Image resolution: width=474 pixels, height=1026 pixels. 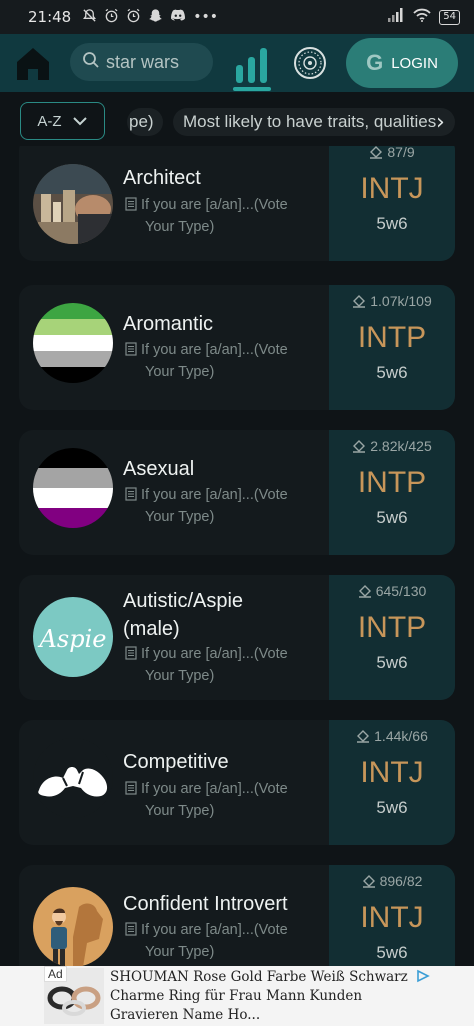 What do you see at coordinates (423, 977) in the screenshot?
I see `ad-info-icon` at bounding box center [423, 977].